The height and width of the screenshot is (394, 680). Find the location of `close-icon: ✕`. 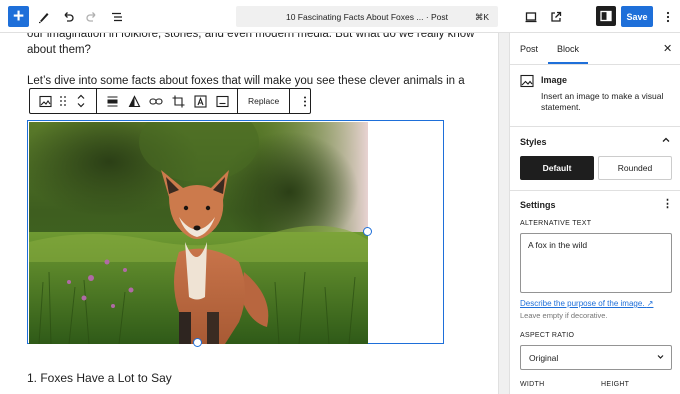

close-icon: ✕ is located at coordinates (667, 48).